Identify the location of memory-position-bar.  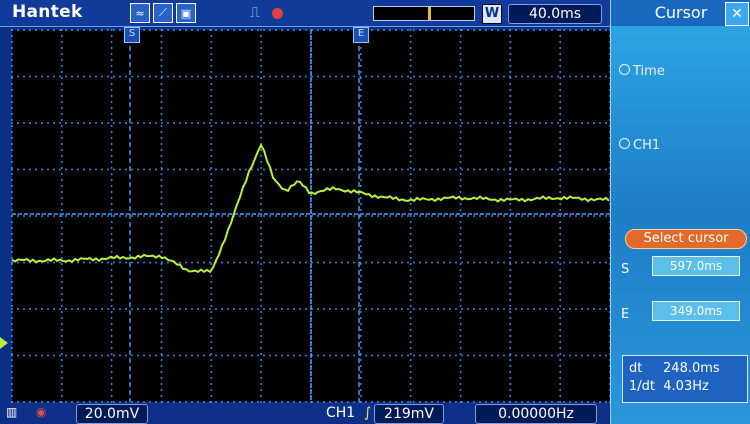
(424, 13).